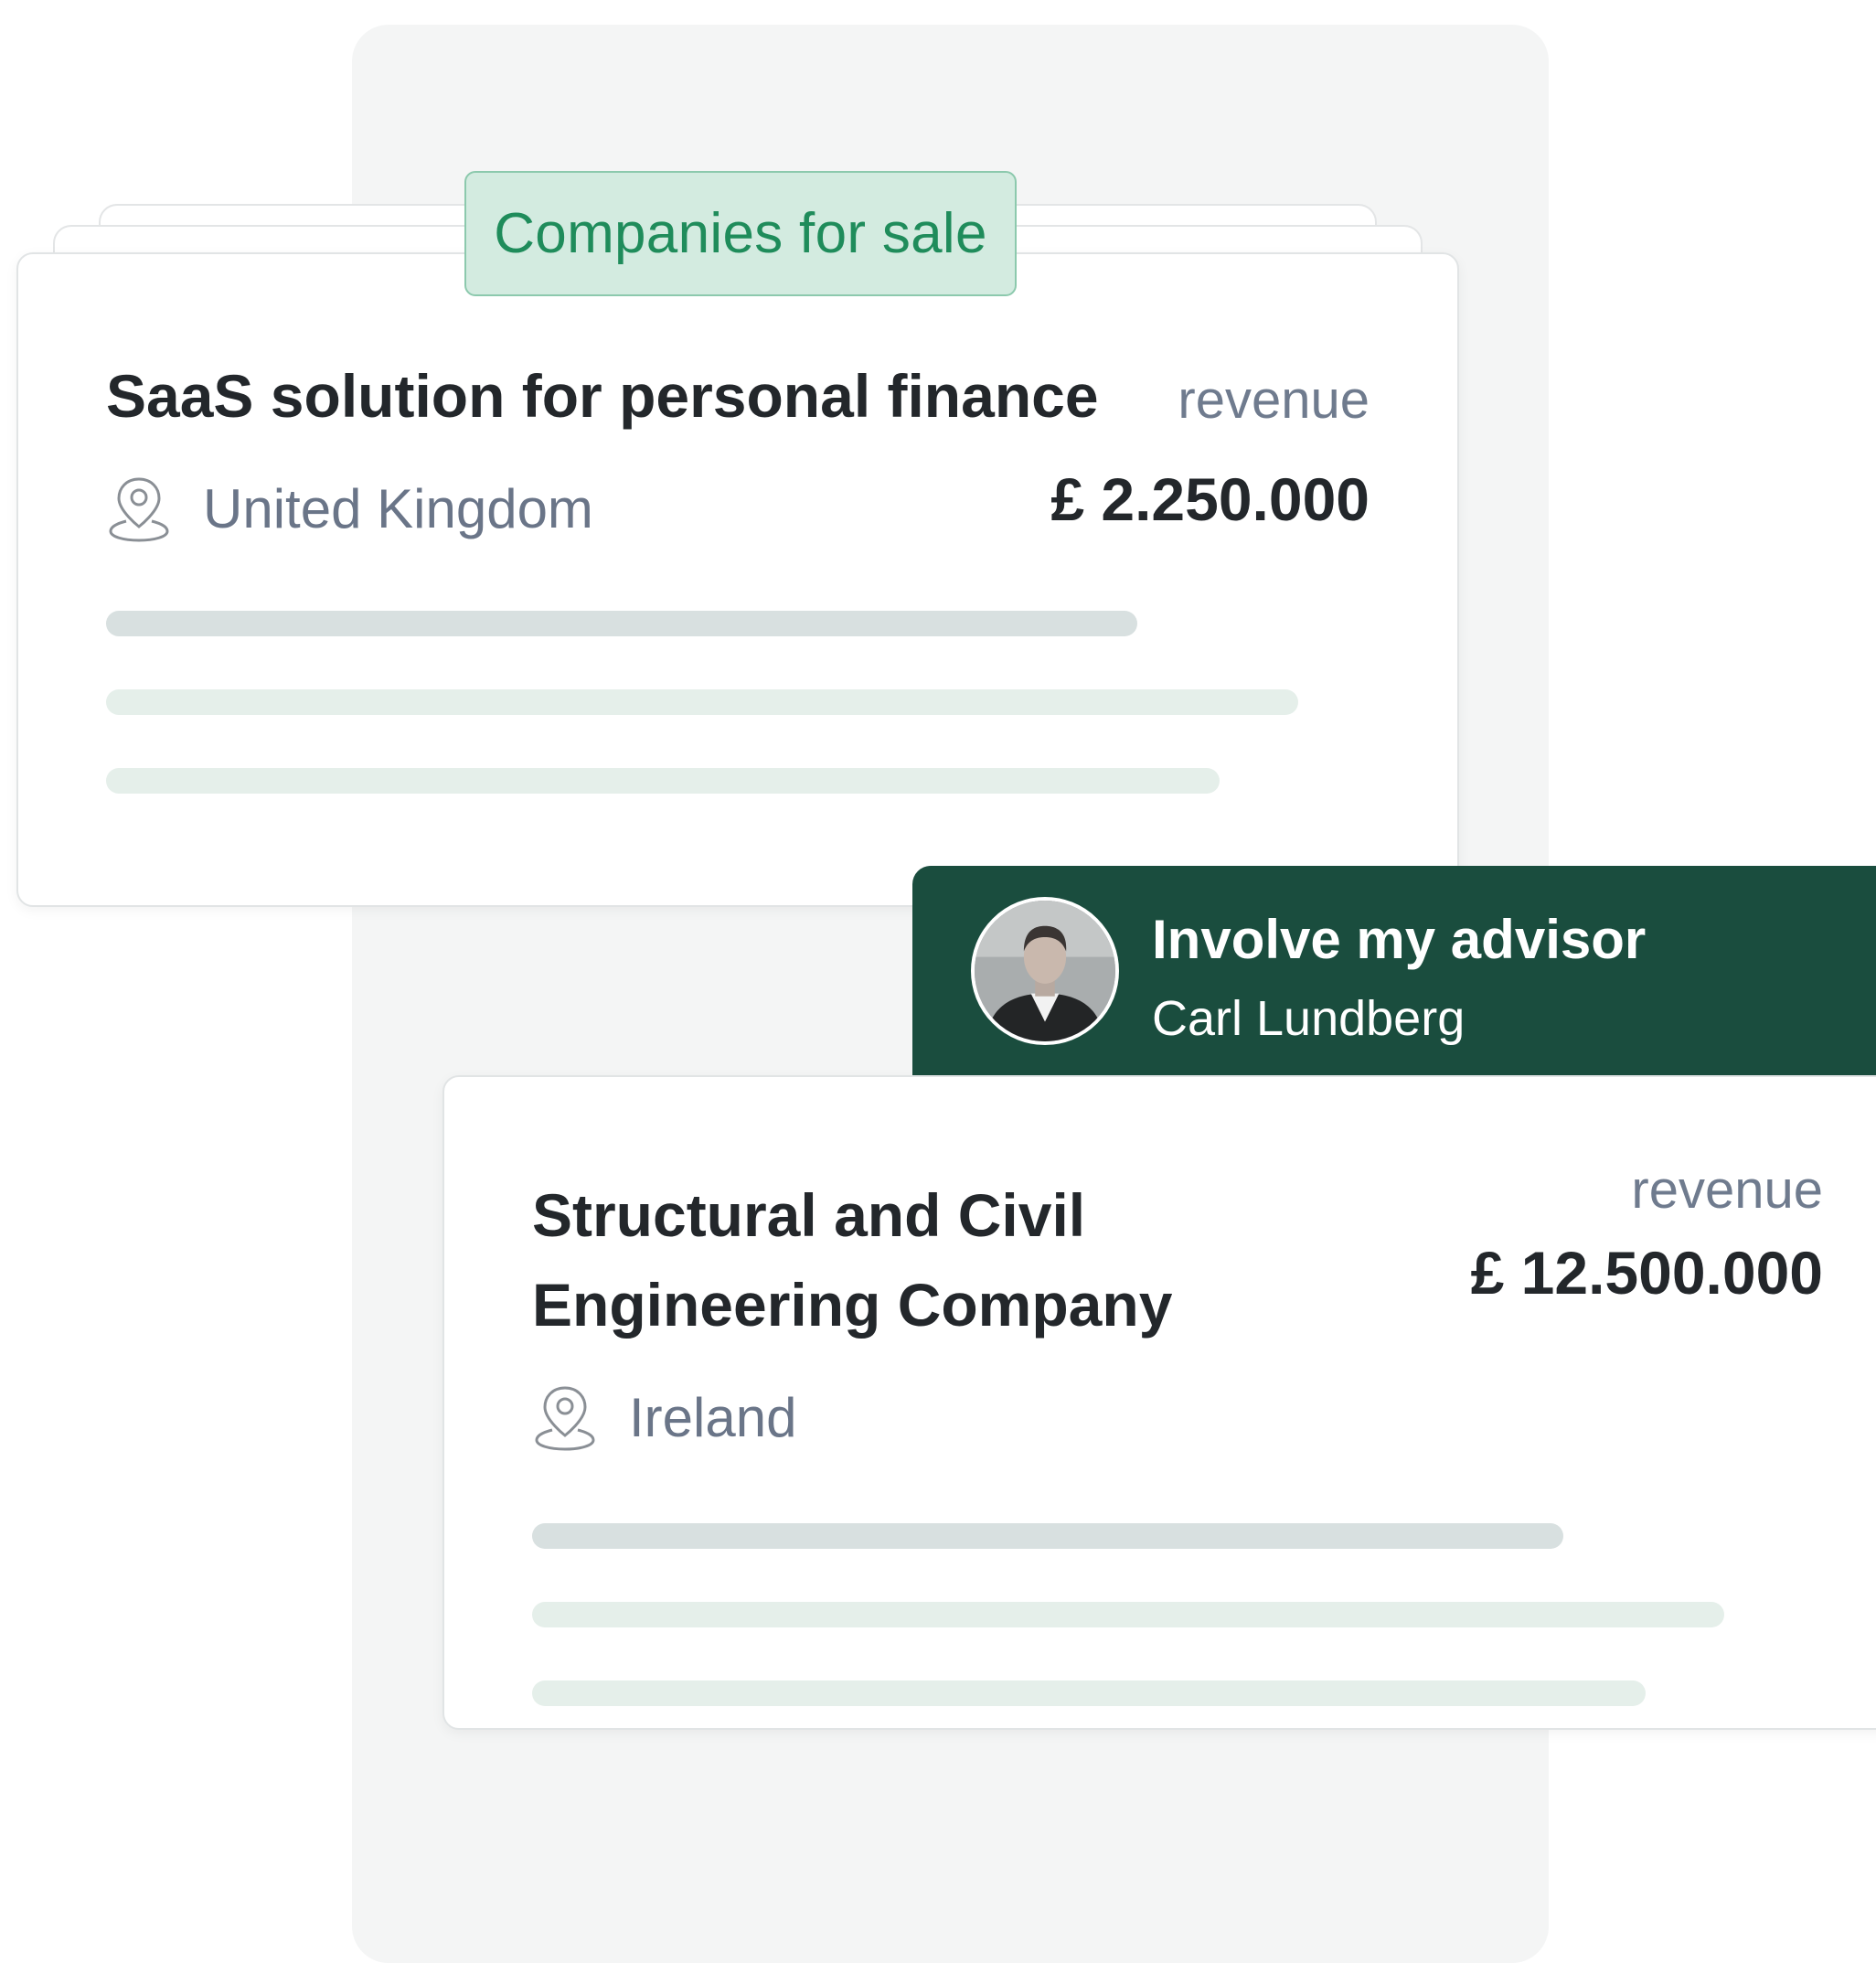 The image size is (1876, 1963). I want to click on advisor-avatar, so click(1045, 971).